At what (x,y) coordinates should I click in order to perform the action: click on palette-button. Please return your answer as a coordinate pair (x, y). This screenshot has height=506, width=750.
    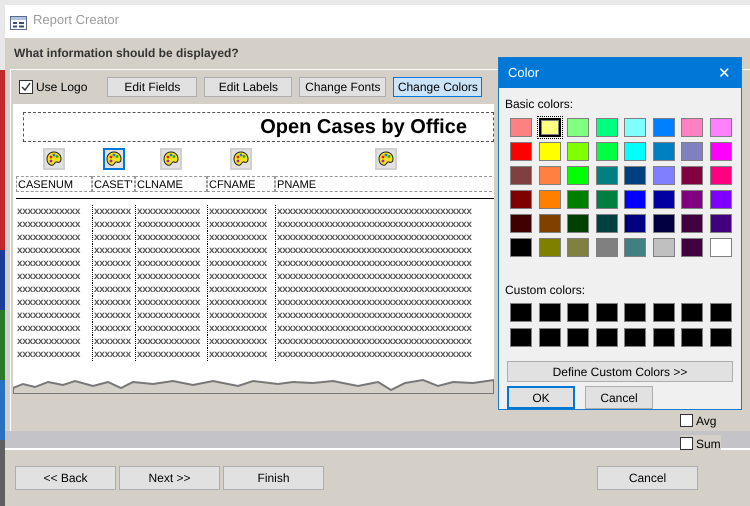
    Looking at the image, I should click on (113, 159).